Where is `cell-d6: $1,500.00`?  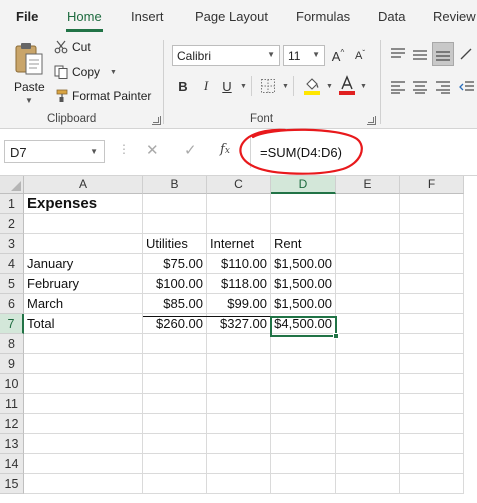
cell-d6: $1,500.00 is located at coordinates (303, 304).